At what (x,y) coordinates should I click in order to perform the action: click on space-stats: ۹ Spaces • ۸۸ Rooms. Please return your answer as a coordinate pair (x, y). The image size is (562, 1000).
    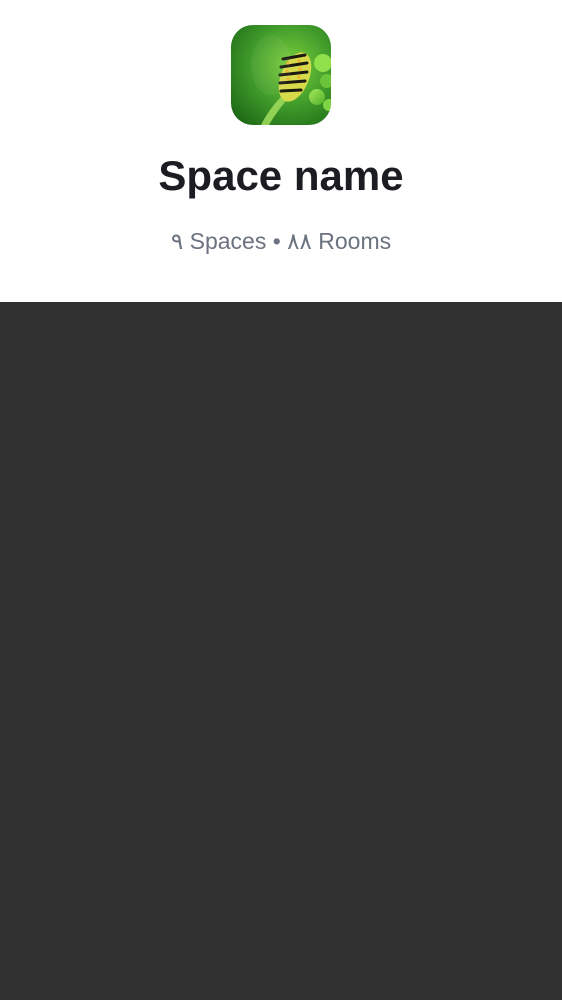
    Looking at the image, I should click on (281, 241).